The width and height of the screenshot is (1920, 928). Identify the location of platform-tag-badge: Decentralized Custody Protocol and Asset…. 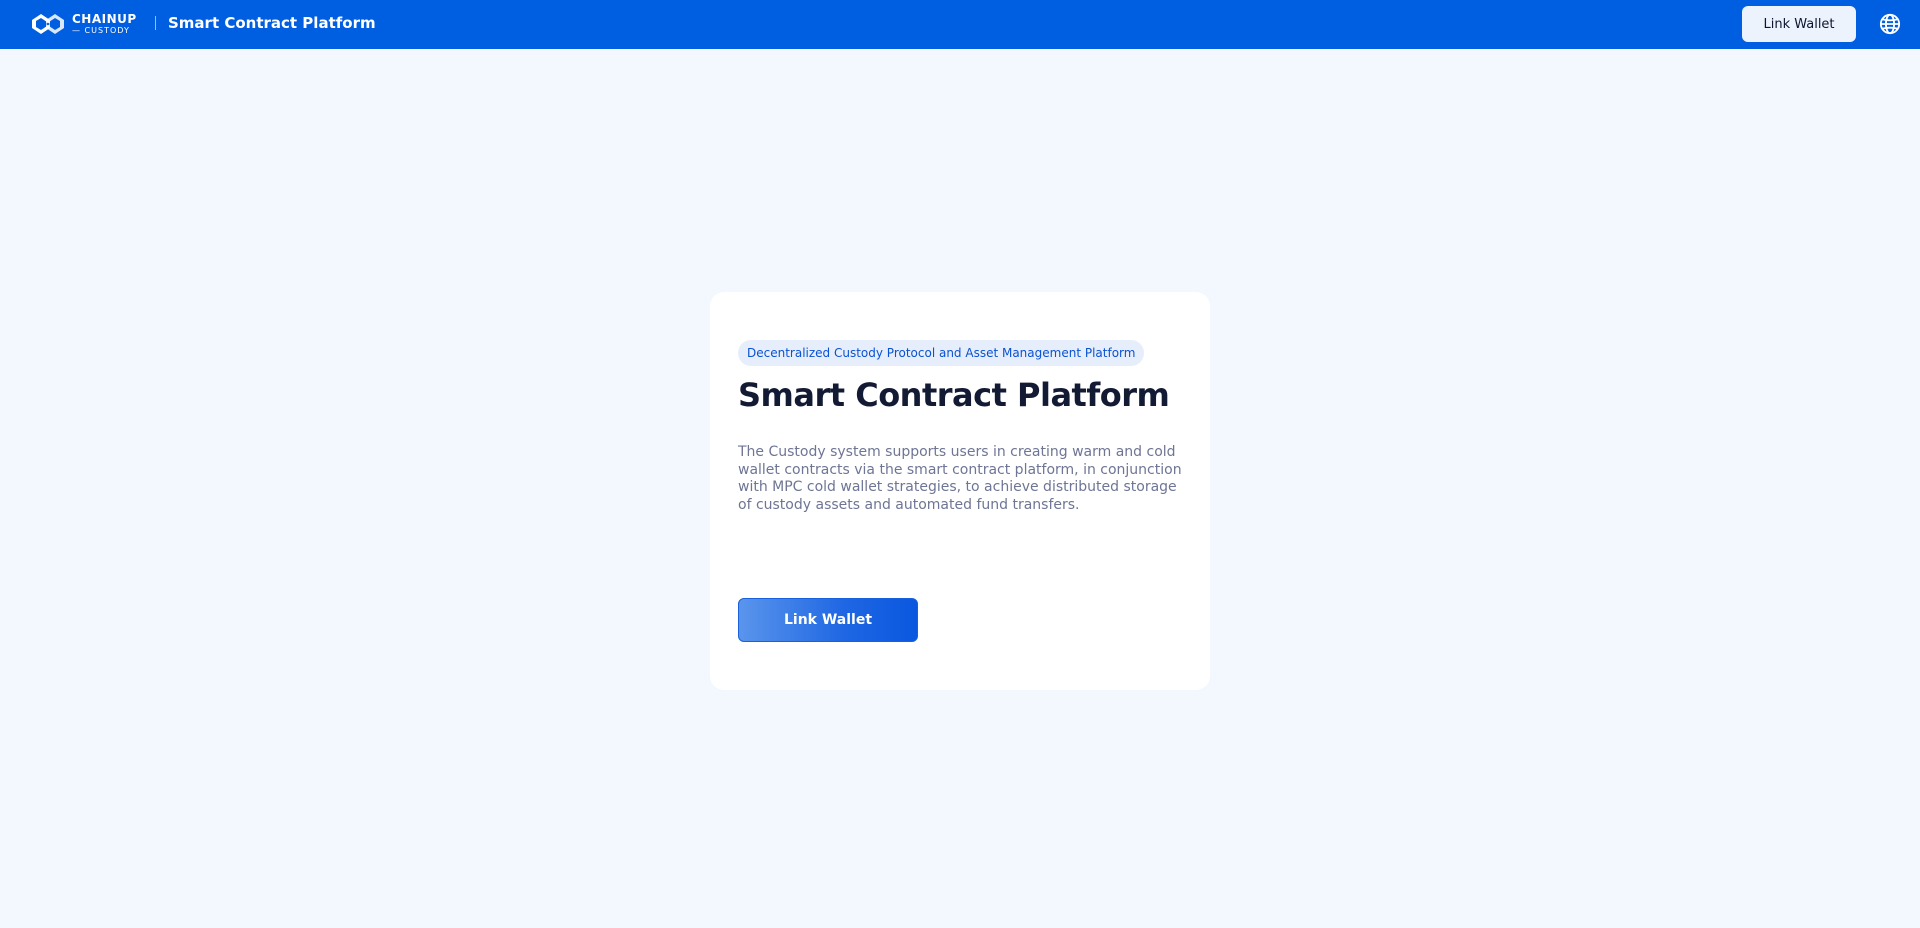
(941, 353).